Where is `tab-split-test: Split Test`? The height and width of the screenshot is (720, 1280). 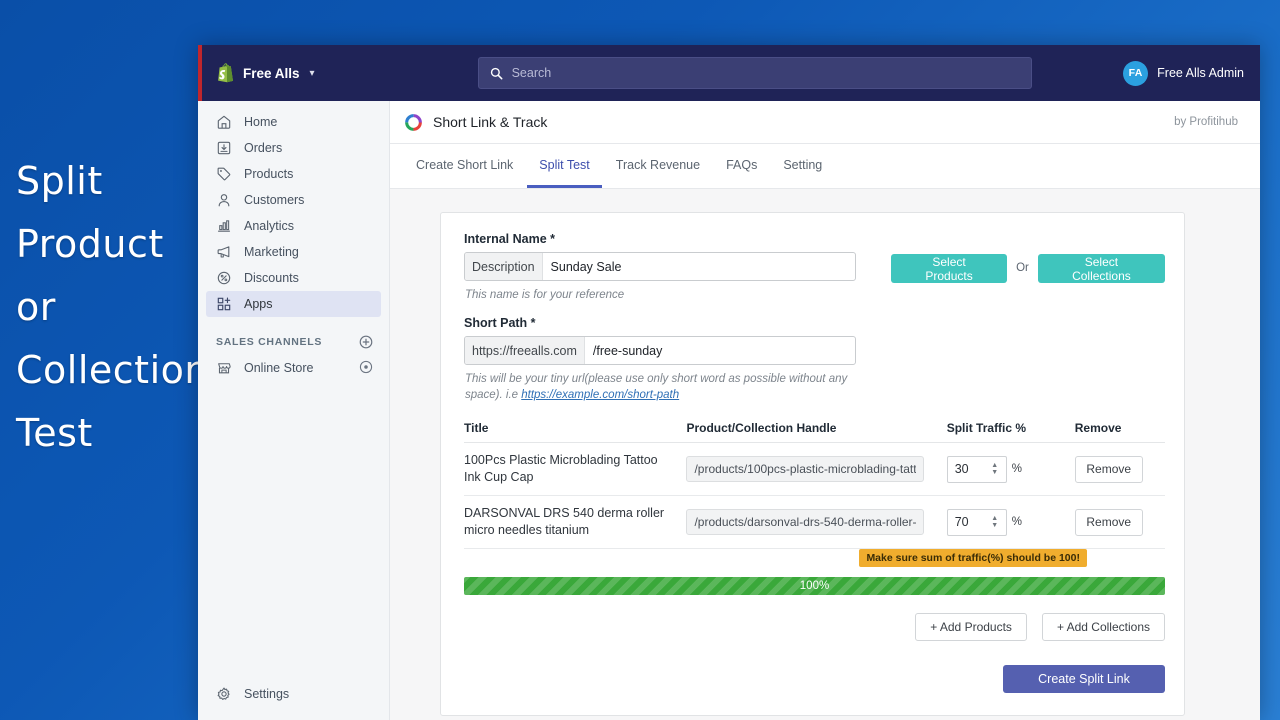 tab-split-test: Split Test is located at coordinates (564, 166).